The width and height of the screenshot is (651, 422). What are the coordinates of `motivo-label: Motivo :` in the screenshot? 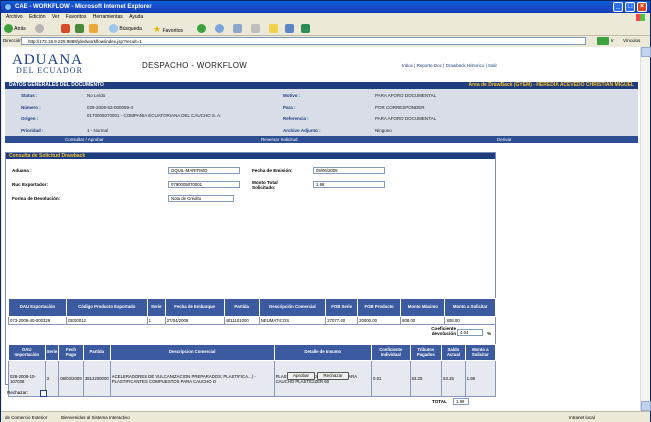 It's located at (292, 95).